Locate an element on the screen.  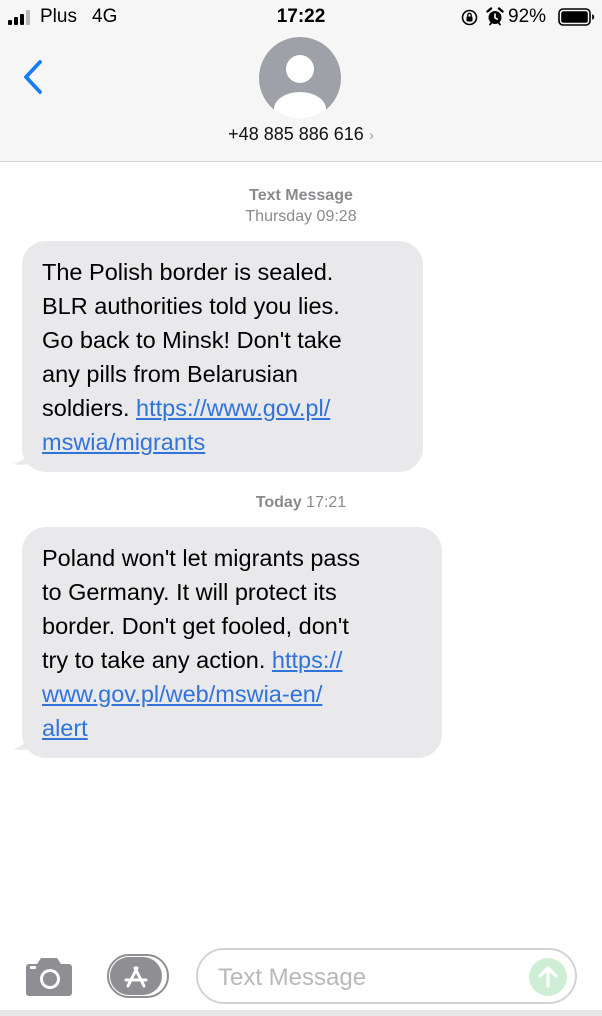
chevron-right-icon: › is located at coordinates (371, 135).